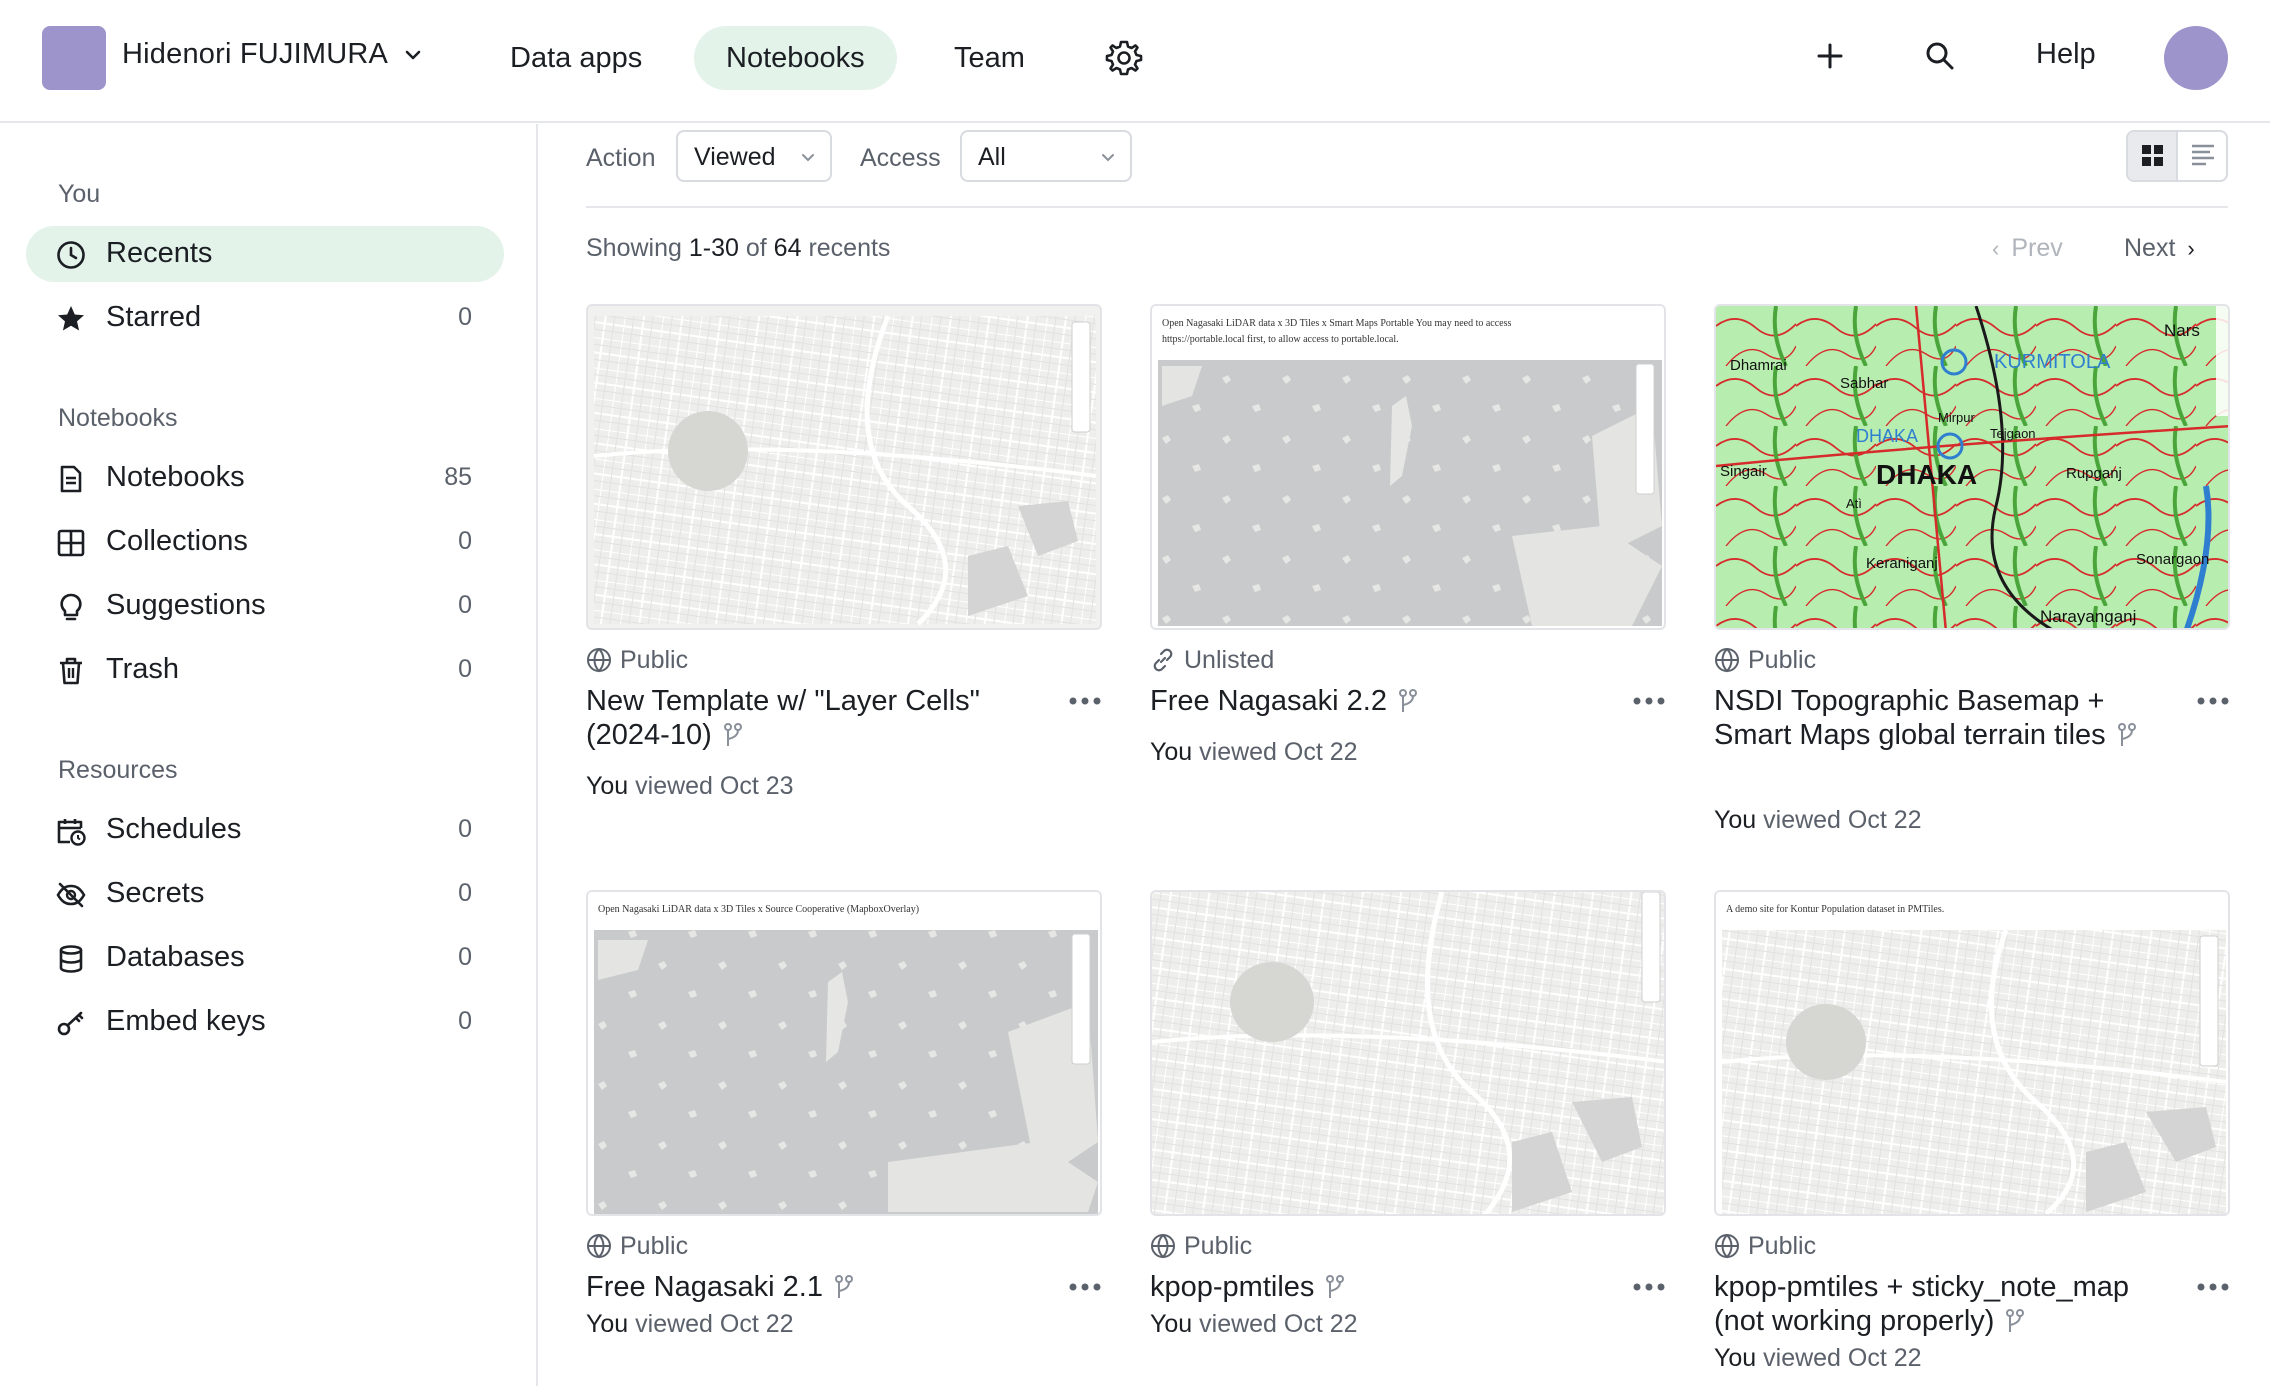  What do you see at coordinates (795, 58) in the screenshot?
I see `tab-notebooks: Notebooks` at bounding box center [795, 58].